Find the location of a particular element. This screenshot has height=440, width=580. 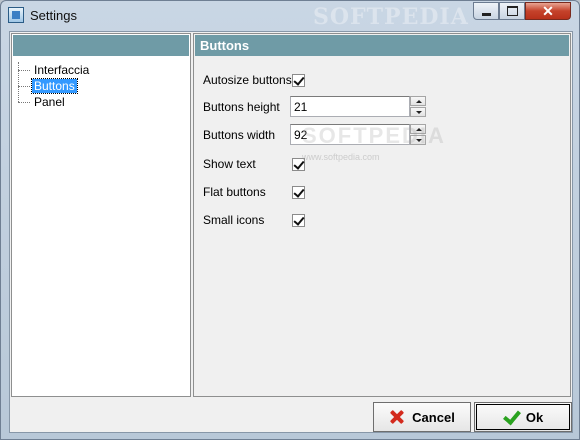

minimize-button is located at coordinates (486, 11).